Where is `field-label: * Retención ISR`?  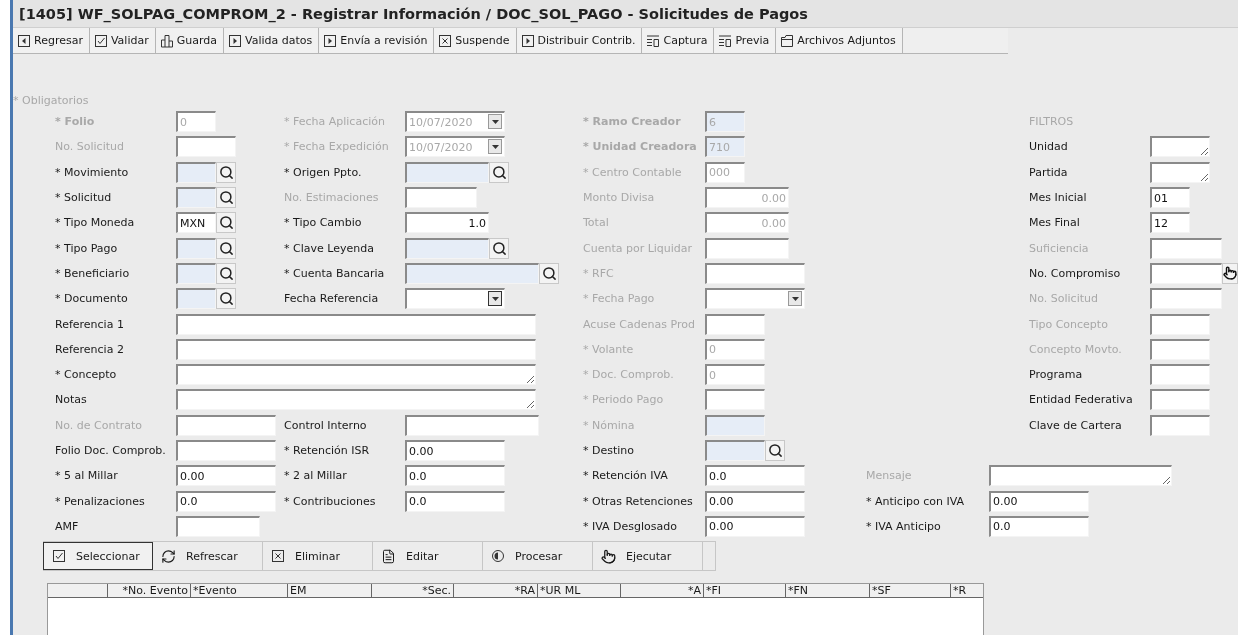 field-label: * Retención ISR is located at coordinates (327, 450).